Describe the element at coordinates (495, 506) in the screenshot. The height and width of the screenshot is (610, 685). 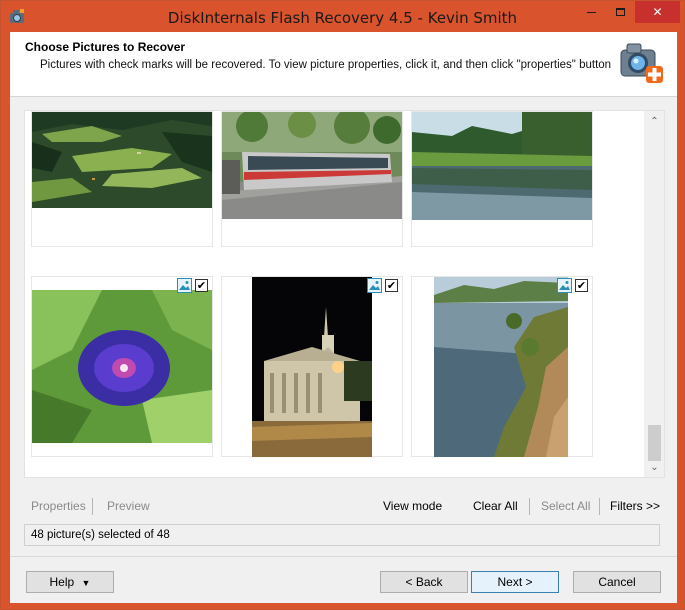
I see `clear-all-button: Clear All` at that location.